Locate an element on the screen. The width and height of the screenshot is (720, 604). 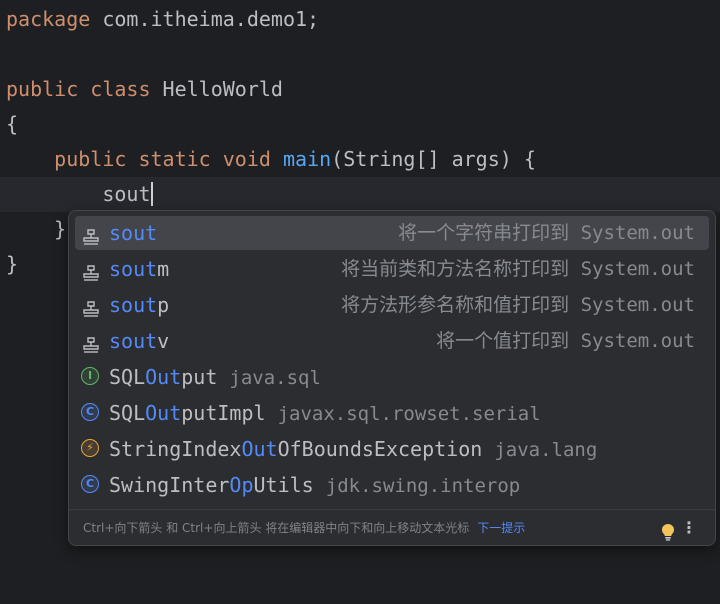
package-name: com.itheima.demo1; is located at coordinates (205, 19).